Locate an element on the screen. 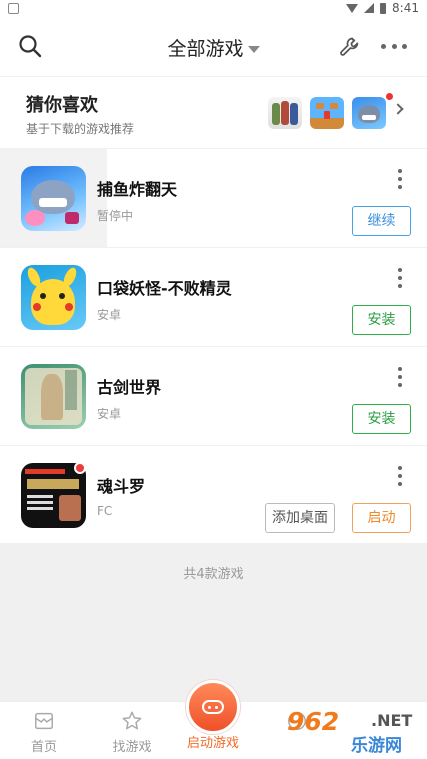 Image resolution: width=427 pixels, height=759 pixels. game-name: 口袋妖怪-不败精灵 is located at coordinates (164, 288).